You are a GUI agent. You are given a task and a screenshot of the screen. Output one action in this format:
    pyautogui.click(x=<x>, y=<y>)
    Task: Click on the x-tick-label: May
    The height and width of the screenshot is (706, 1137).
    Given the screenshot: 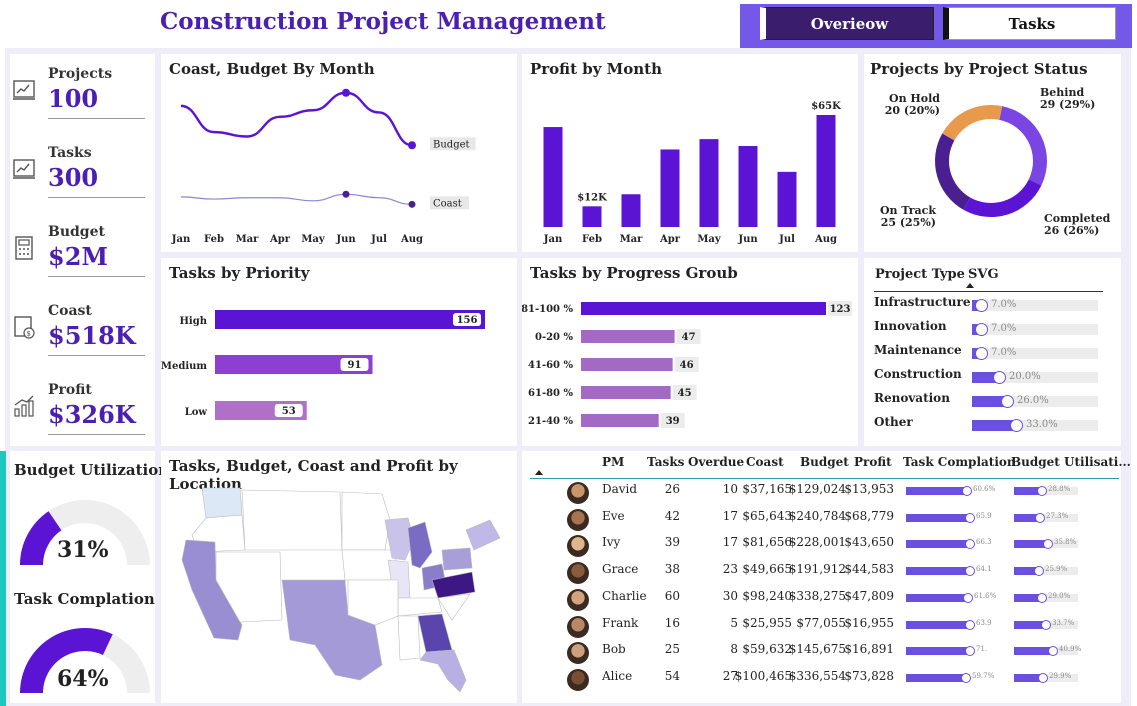 What is the action you would take?
    pyautogui.click(x=709, y=239)
    